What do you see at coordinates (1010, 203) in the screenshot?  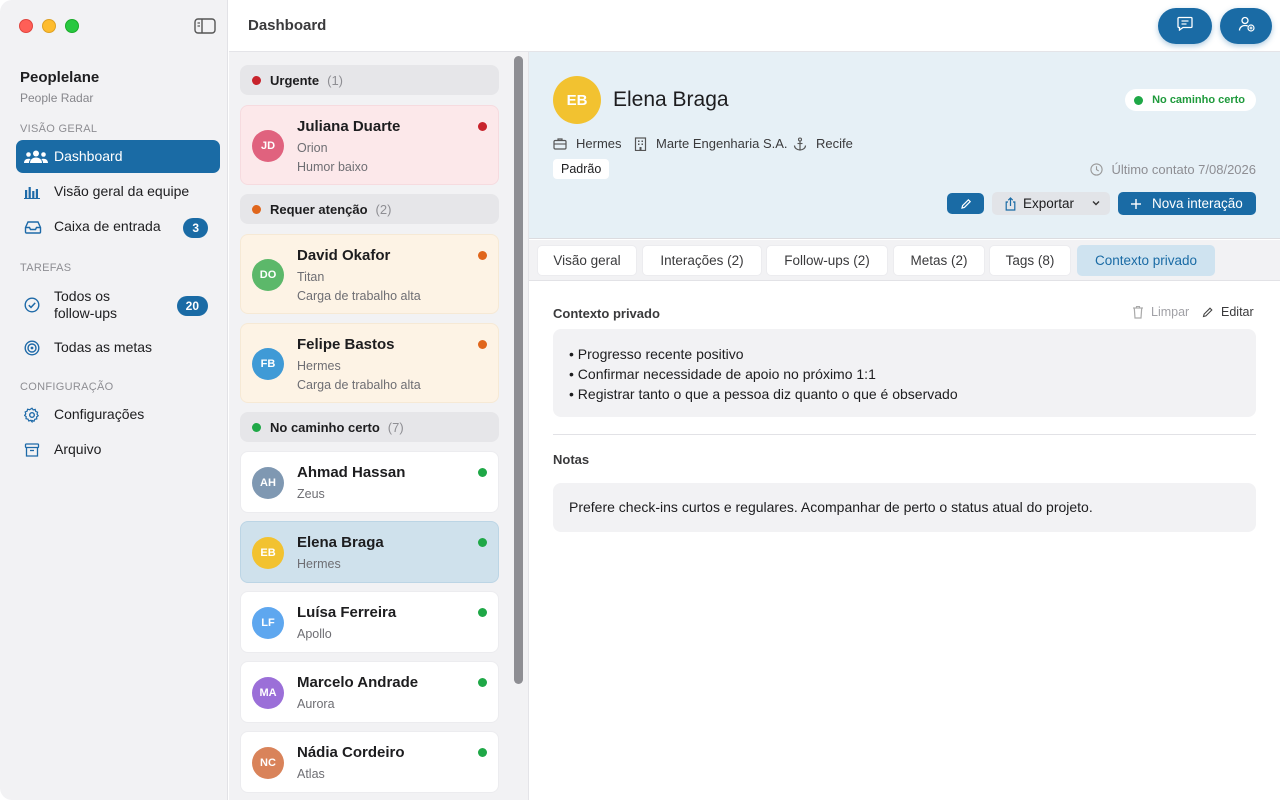 I see `share-icon` at bounding box center [1010, 203].